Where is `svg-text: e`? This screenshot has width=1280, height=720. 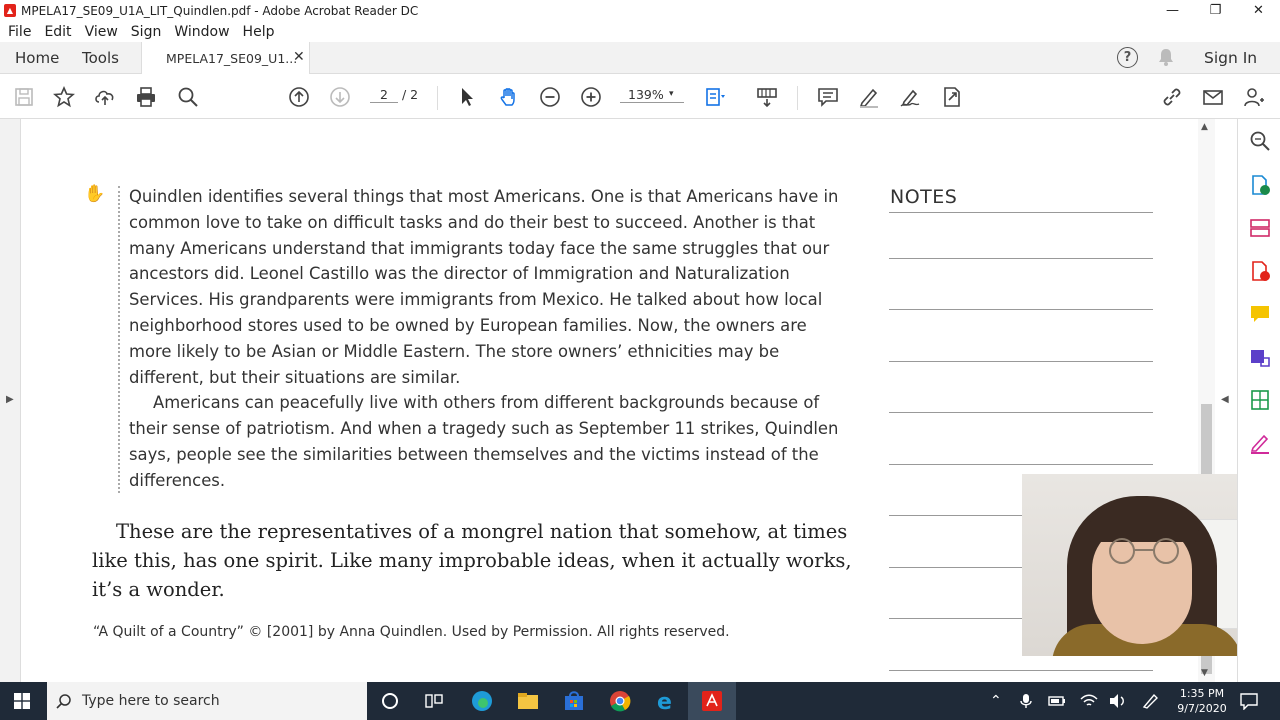 svg-text: e is located at coordinates (664, 701).